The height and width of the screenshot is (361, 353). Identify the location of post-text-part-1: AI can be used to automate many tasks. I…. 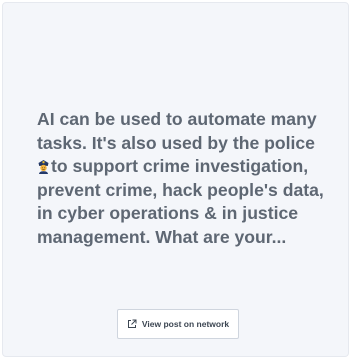
(177, 131).